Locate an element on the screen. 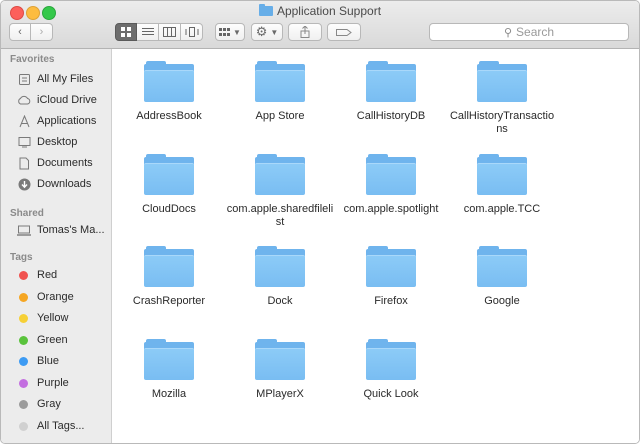 Image resolution: width=640 pixels, height=444 pixels. folder-label: com.apple.TCC is located at coordinates (502, 209).